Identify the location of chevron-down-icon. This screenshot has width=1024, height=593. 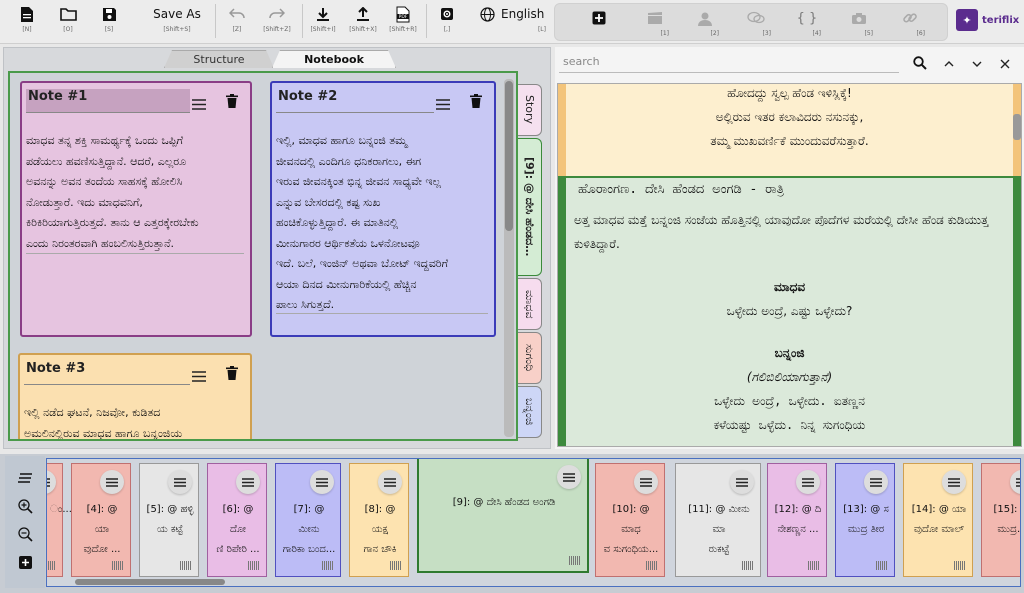
(977, 64).